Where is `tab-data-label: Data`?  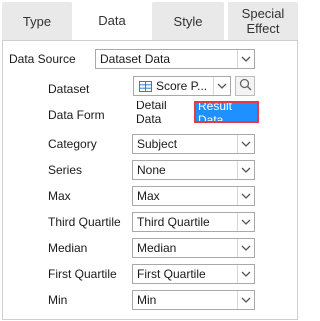 tab-data-label: Data is located at coordinates (112, 20).